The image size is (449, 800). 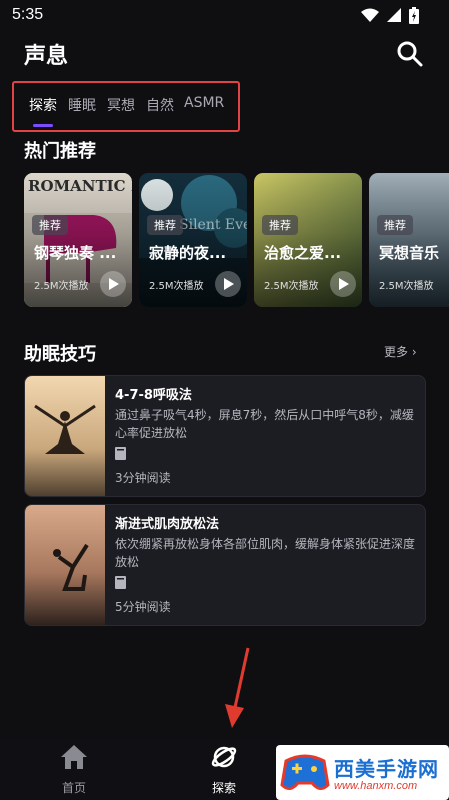 I want to click on search-icon, so click(x=410, y=54).